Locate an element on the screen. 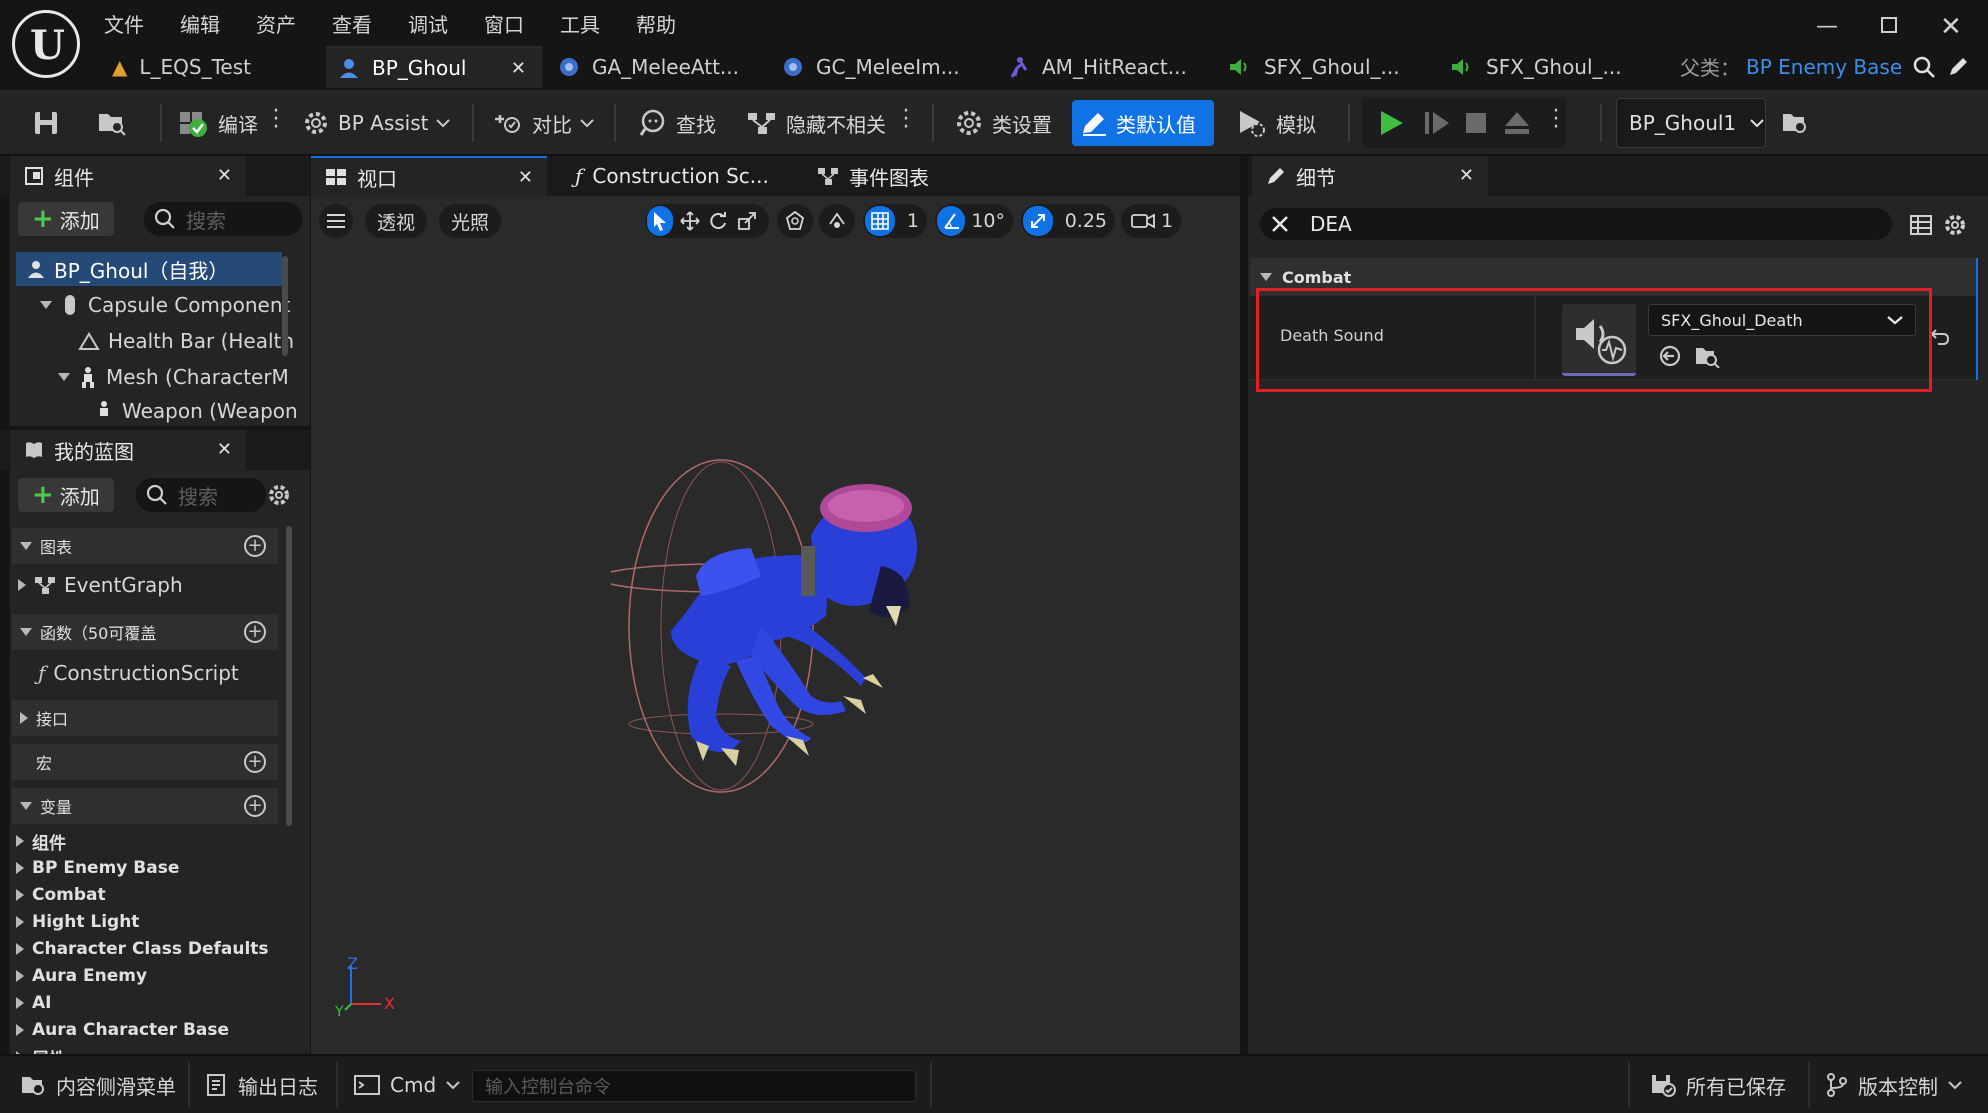 The width and height of the screenshot is (1988, 1113). details-tab: 细节 ✕ is located at coordinates (1370, 176).